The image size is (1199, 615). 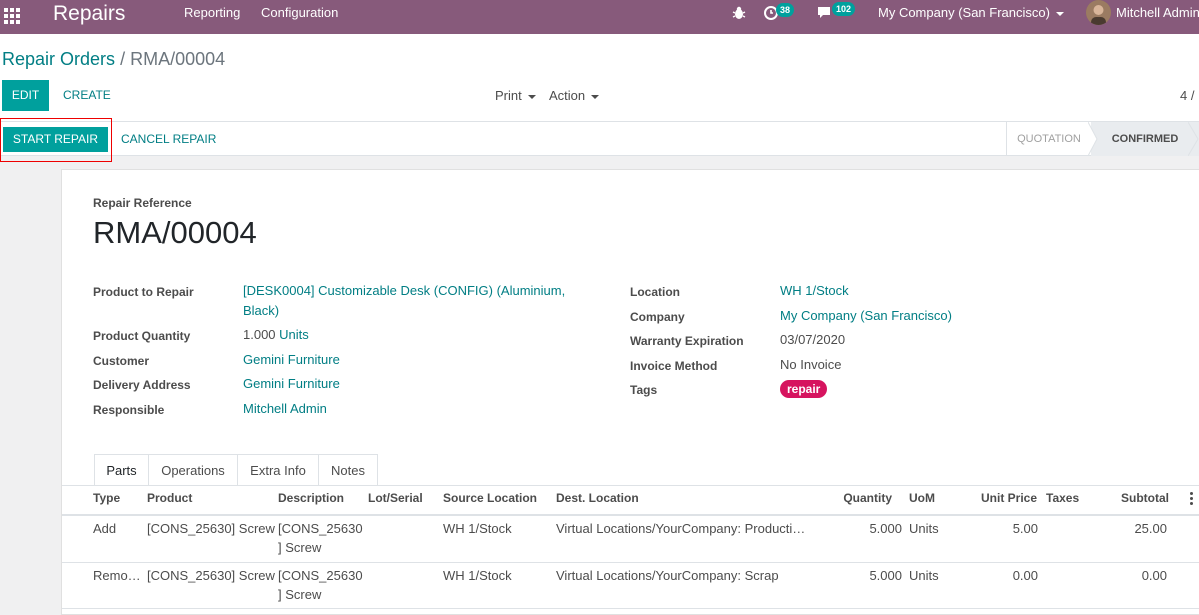 I want to click on col-product: Product, so click(x=169, y=498).